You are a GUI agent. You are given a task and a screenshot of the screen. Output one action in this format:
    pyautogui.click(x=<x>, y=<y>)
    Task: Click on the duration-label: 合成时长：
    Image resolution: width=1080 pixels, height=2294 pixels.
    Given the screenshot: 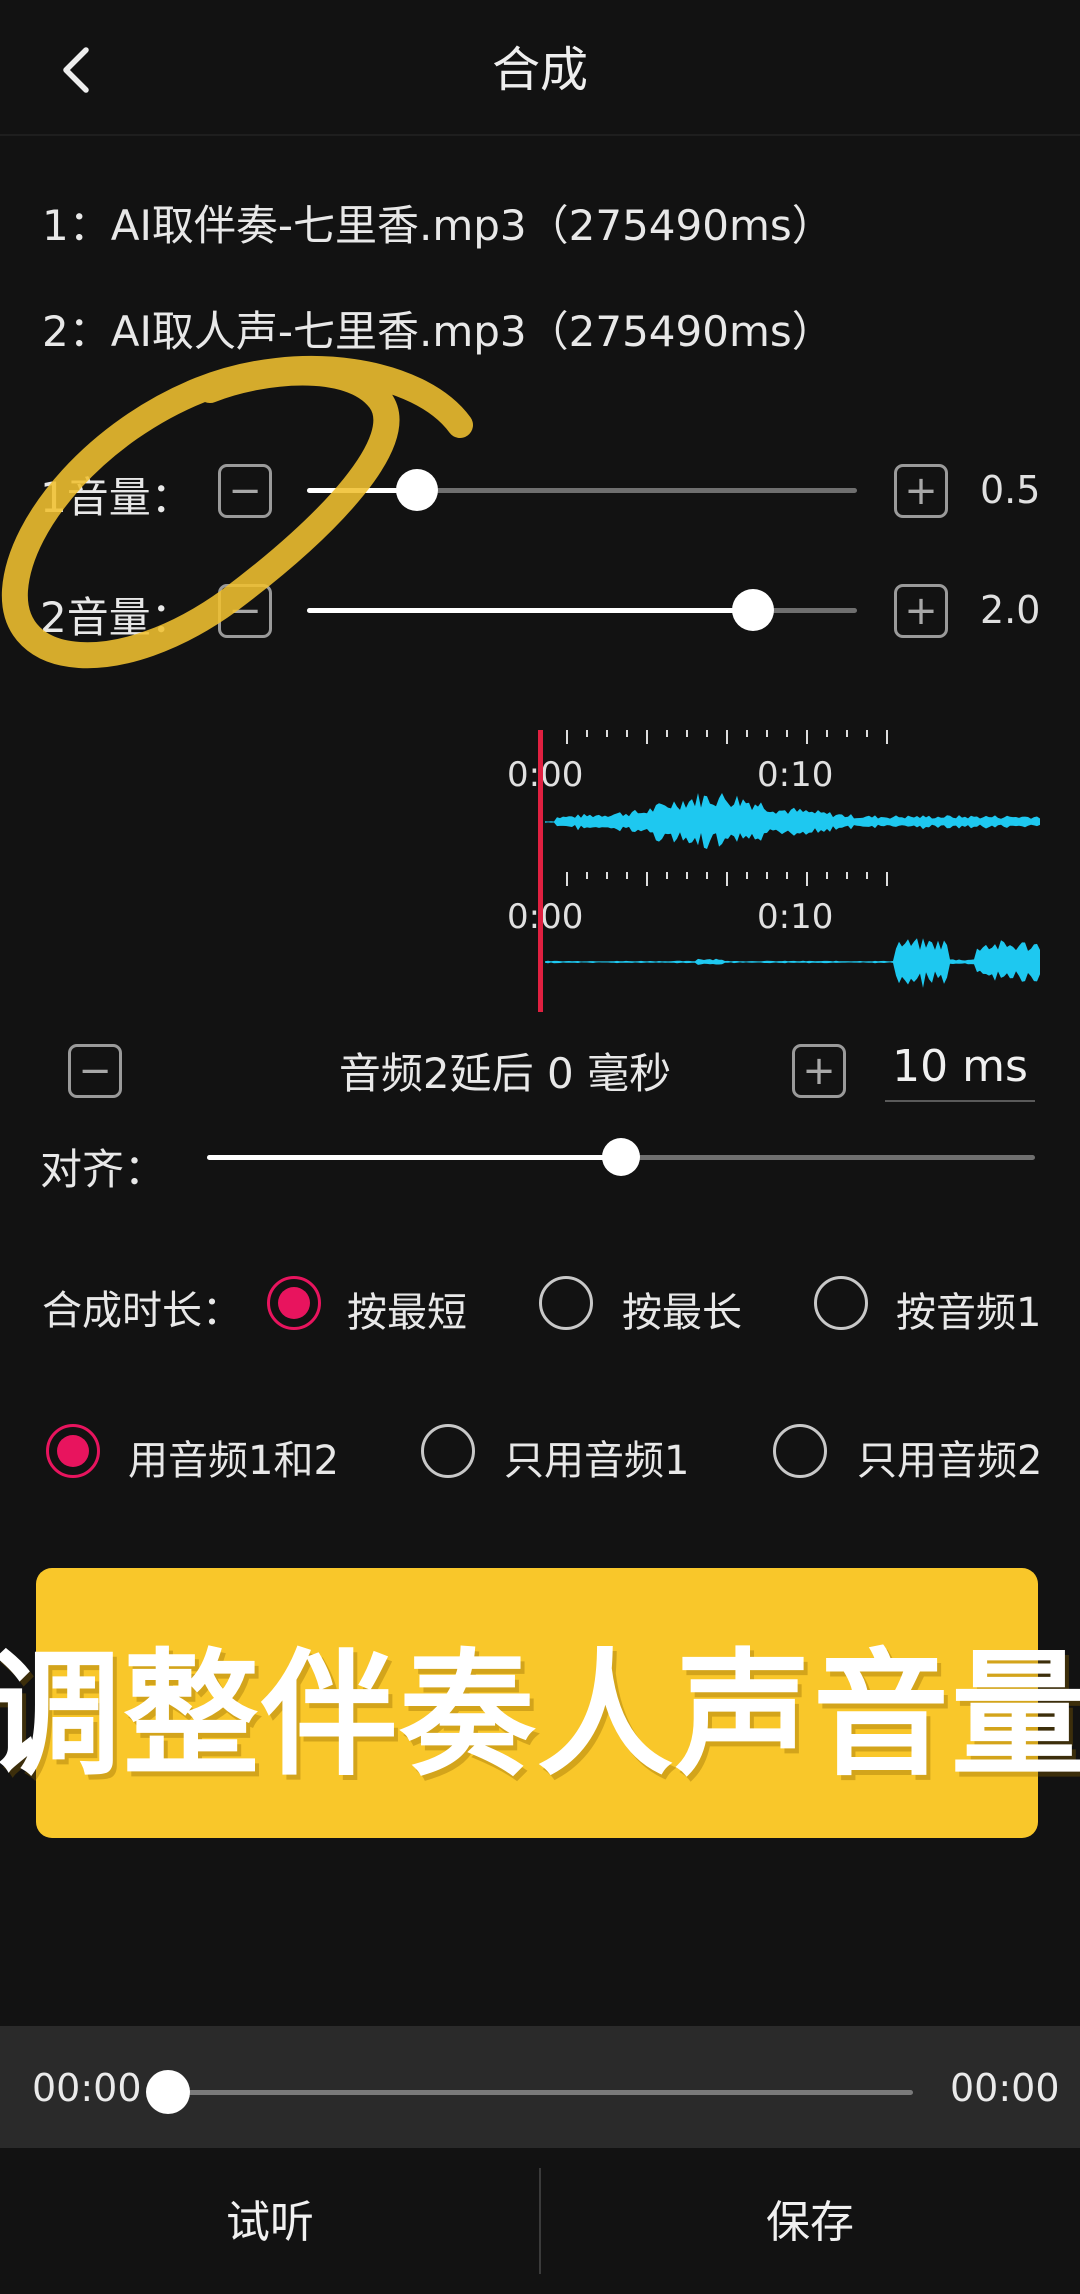 What is the action you would take?
    pyautogui.click(x=142, y=1311)
    